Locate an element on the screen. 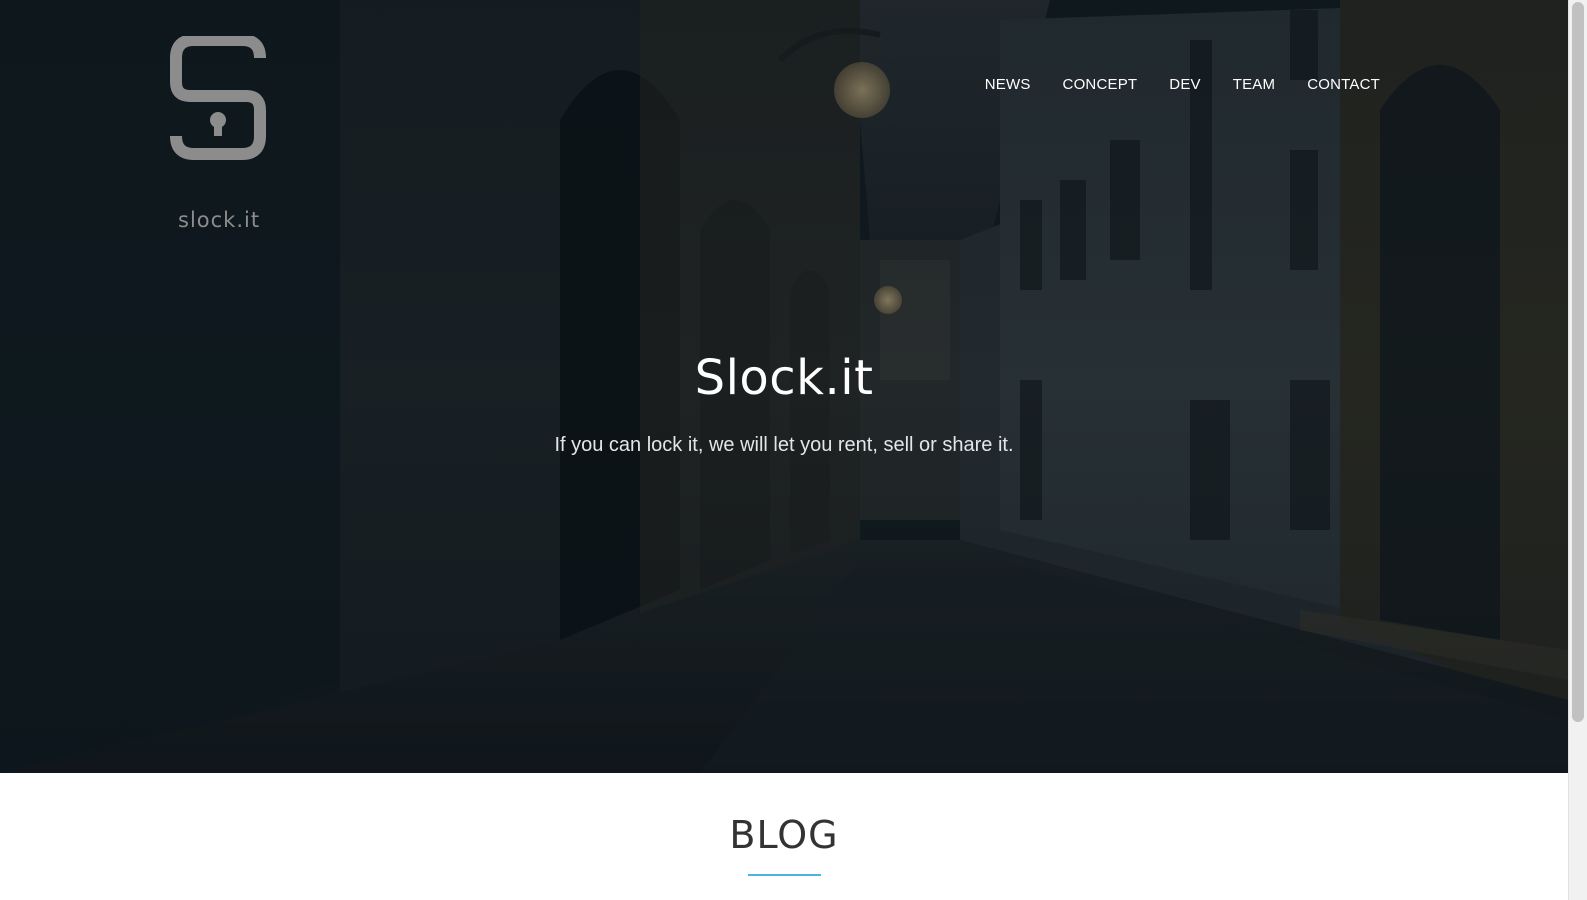 Image resolution: width=1587 pixels, height=900 pixels. blog-heading-underline is located at coordinates (784, 875).